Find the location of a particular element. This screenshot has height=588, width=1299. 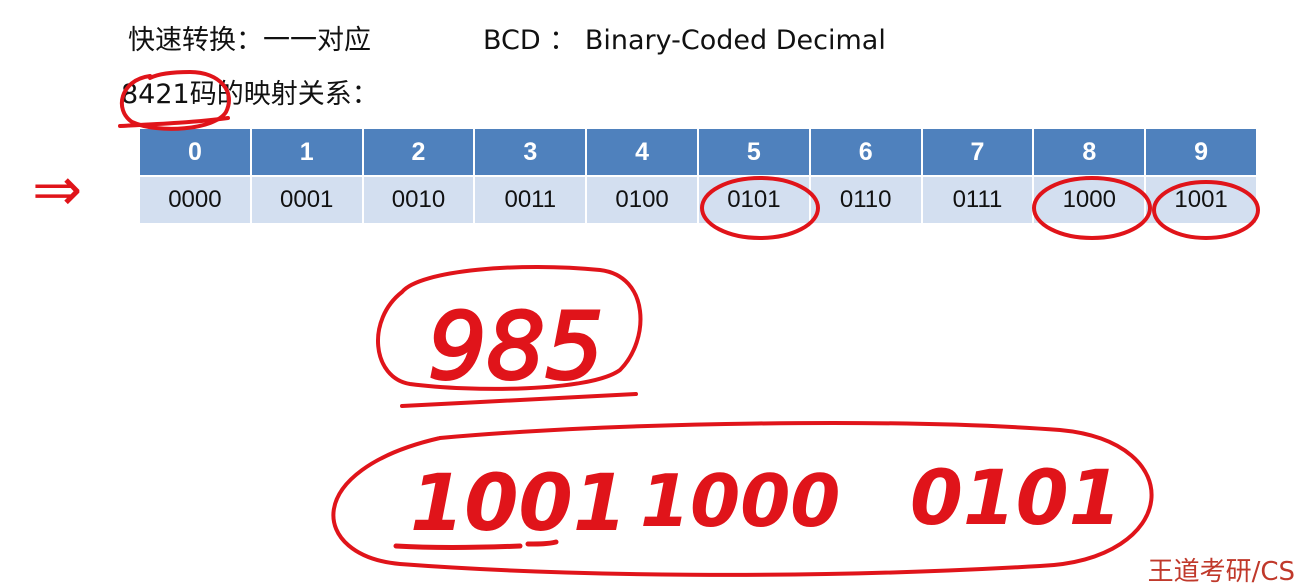

title-line: 快速转换：一一对应 BCD ： Binary-Coded Decimal is located at coordinates (507, 41).